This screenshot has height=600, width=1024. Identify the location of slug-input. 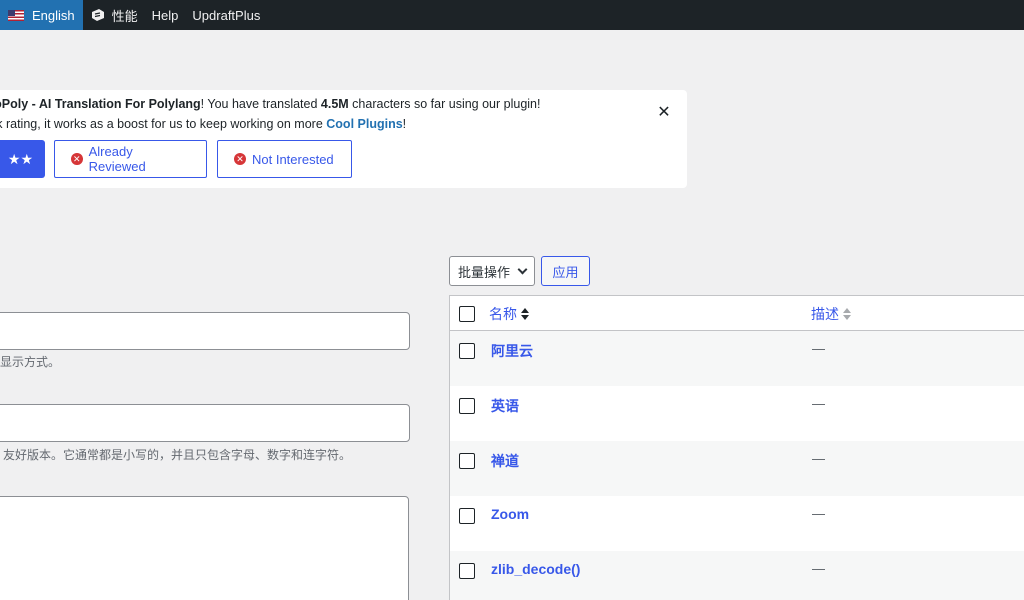
(205, 423).